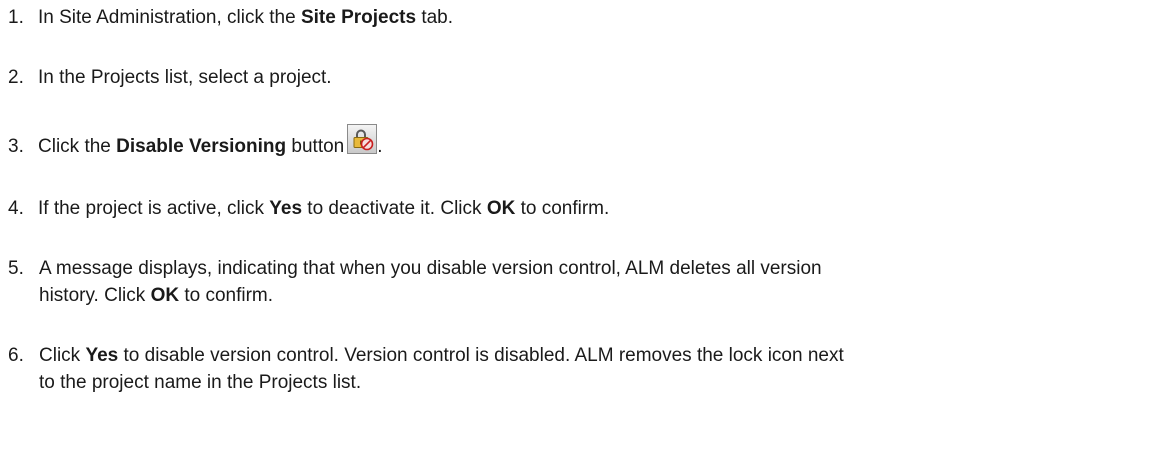 This screenshot has height=450, width=1151. What do you see at coordinates (62, 355) in the screenshot?
I see `step-text-part: Click` at bounding box center [62, 355].